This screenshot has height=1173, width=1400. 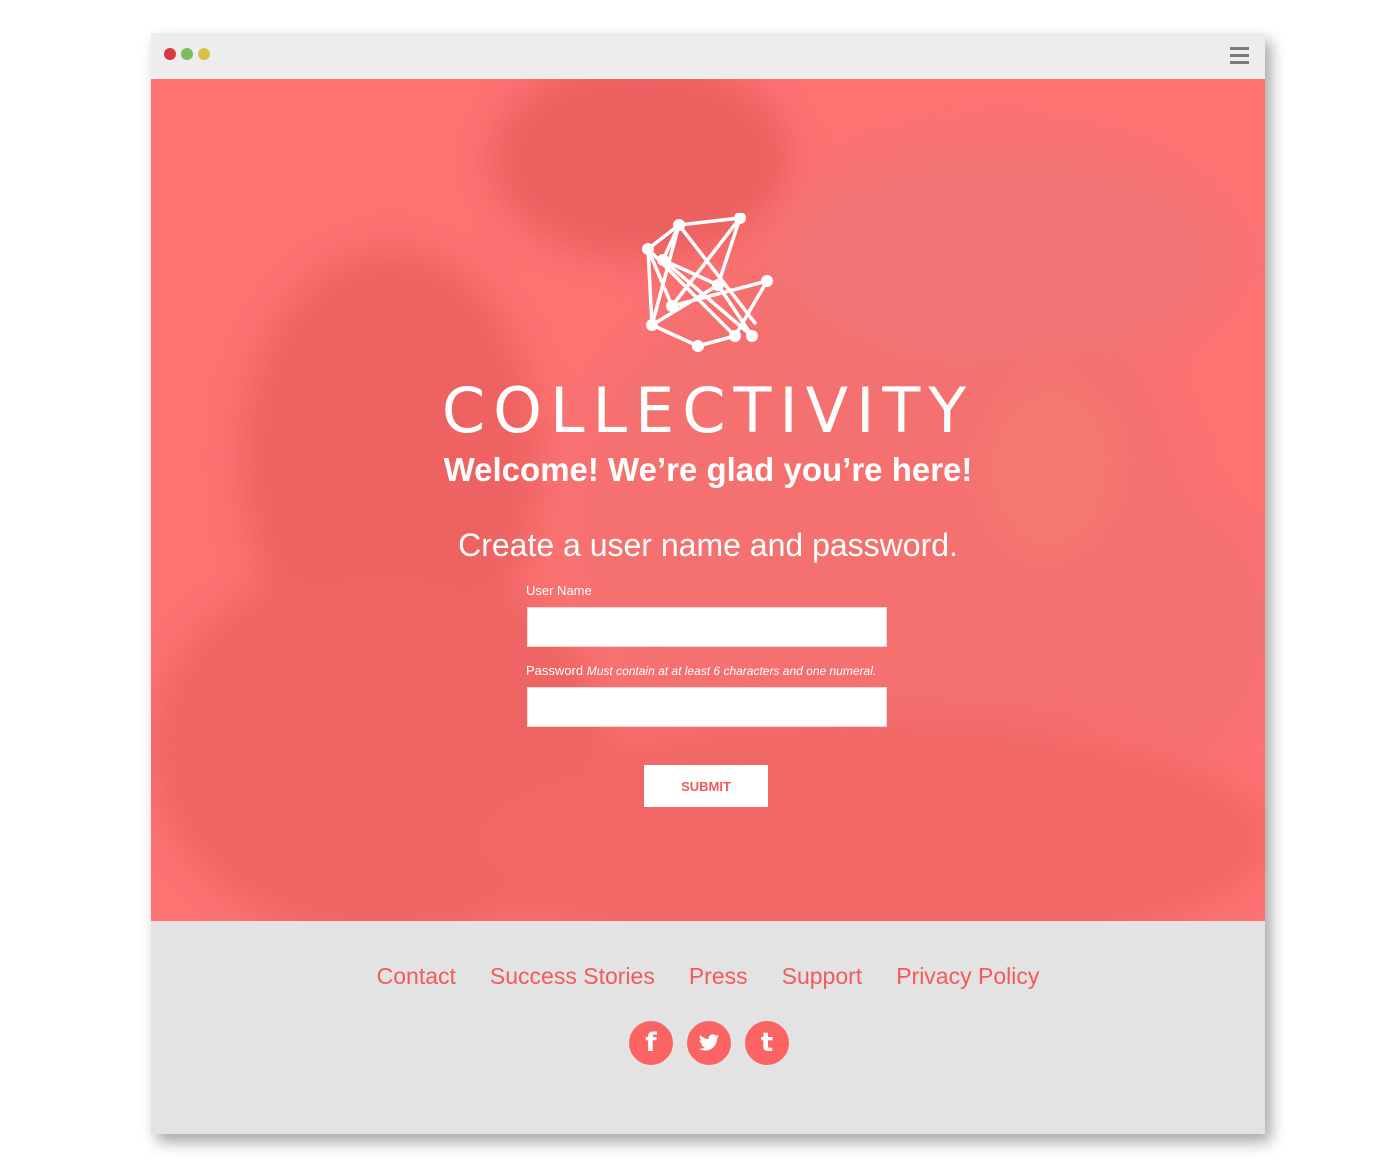 I want to click on maximize-window-button, so click(x=204, y=54).